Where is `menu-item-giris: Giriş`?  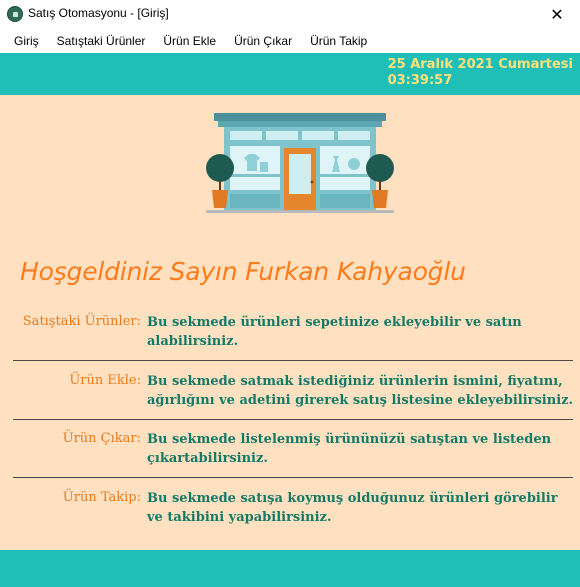 menu-item-giris: Giriş is located at coordinates (24, 41).